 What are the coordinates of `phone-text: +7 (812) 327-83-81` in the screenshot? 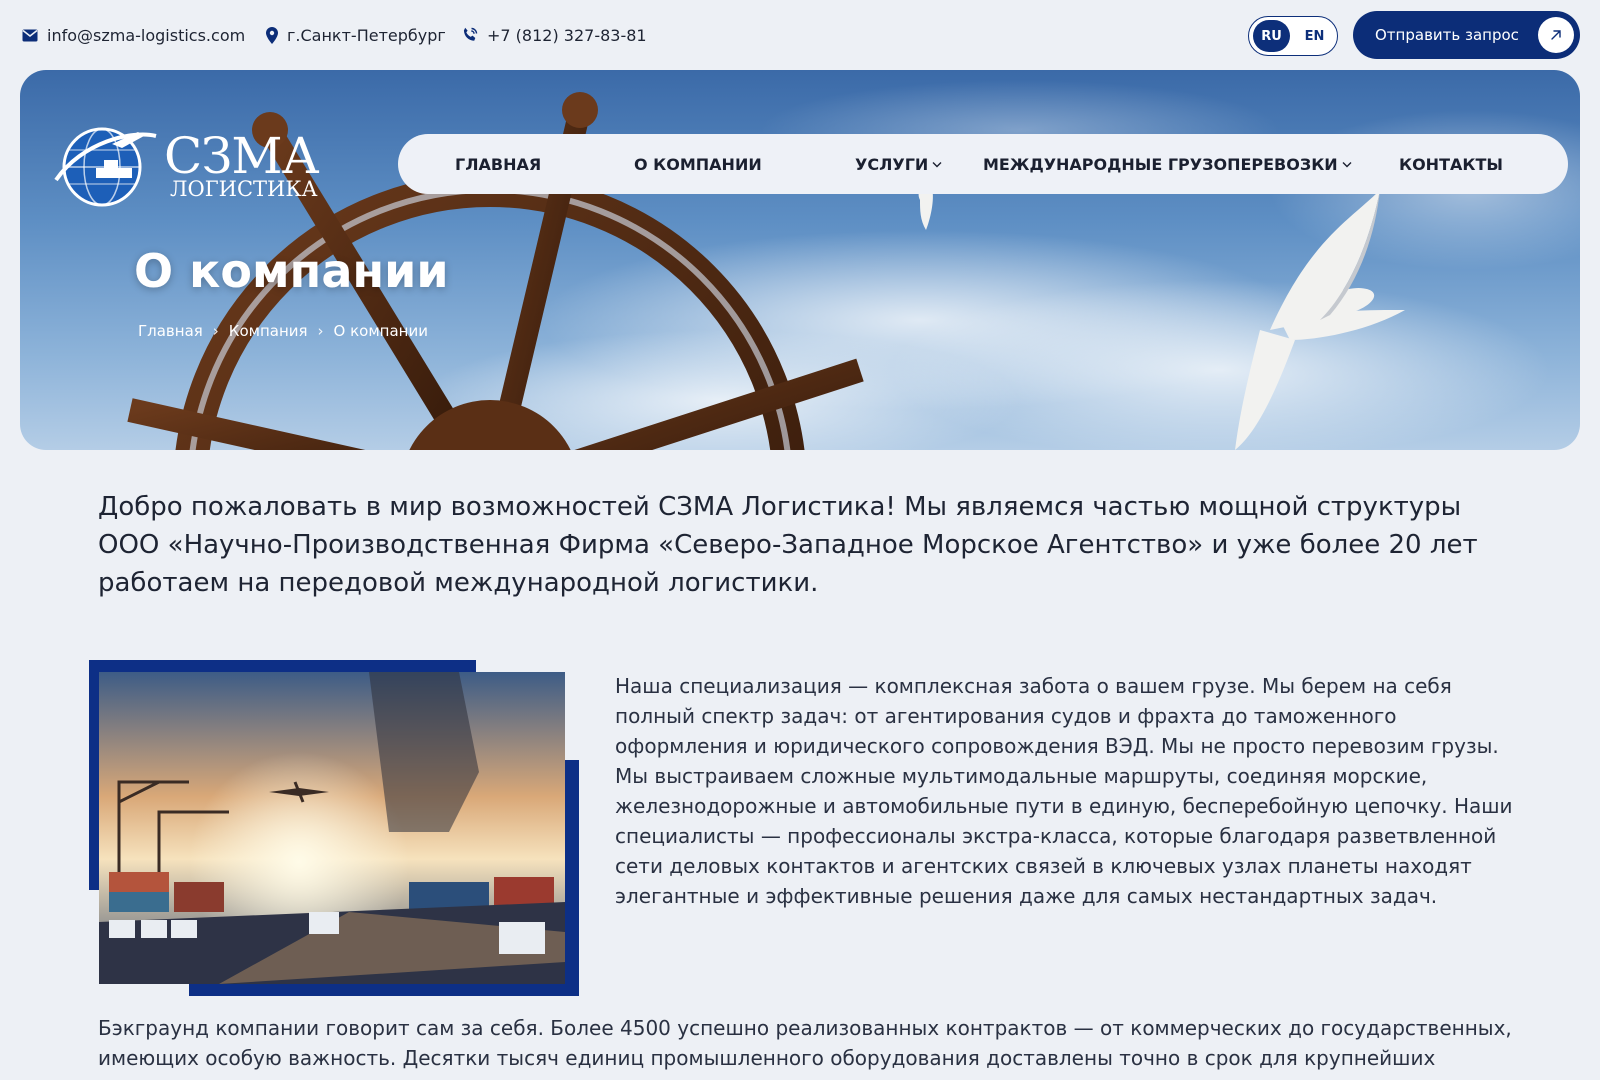 It's located at (567, 35).